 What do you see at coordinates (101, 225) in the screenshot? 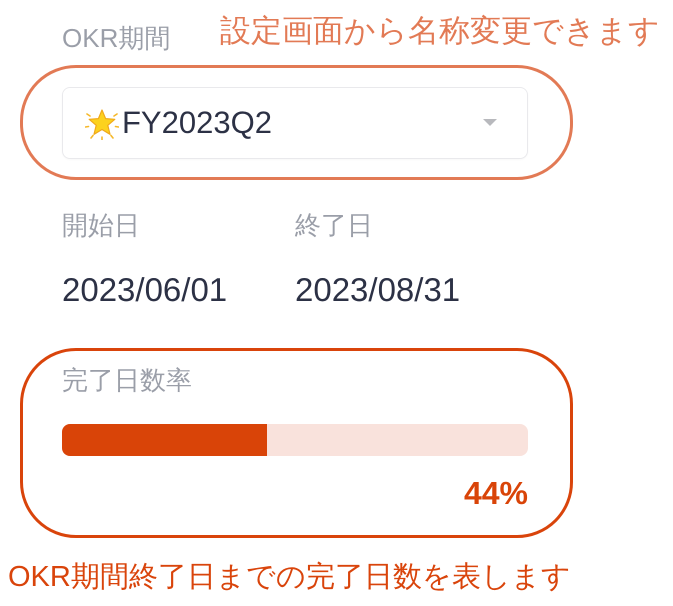
I see `date-label: 開始日` at bounding box center [101, 225].